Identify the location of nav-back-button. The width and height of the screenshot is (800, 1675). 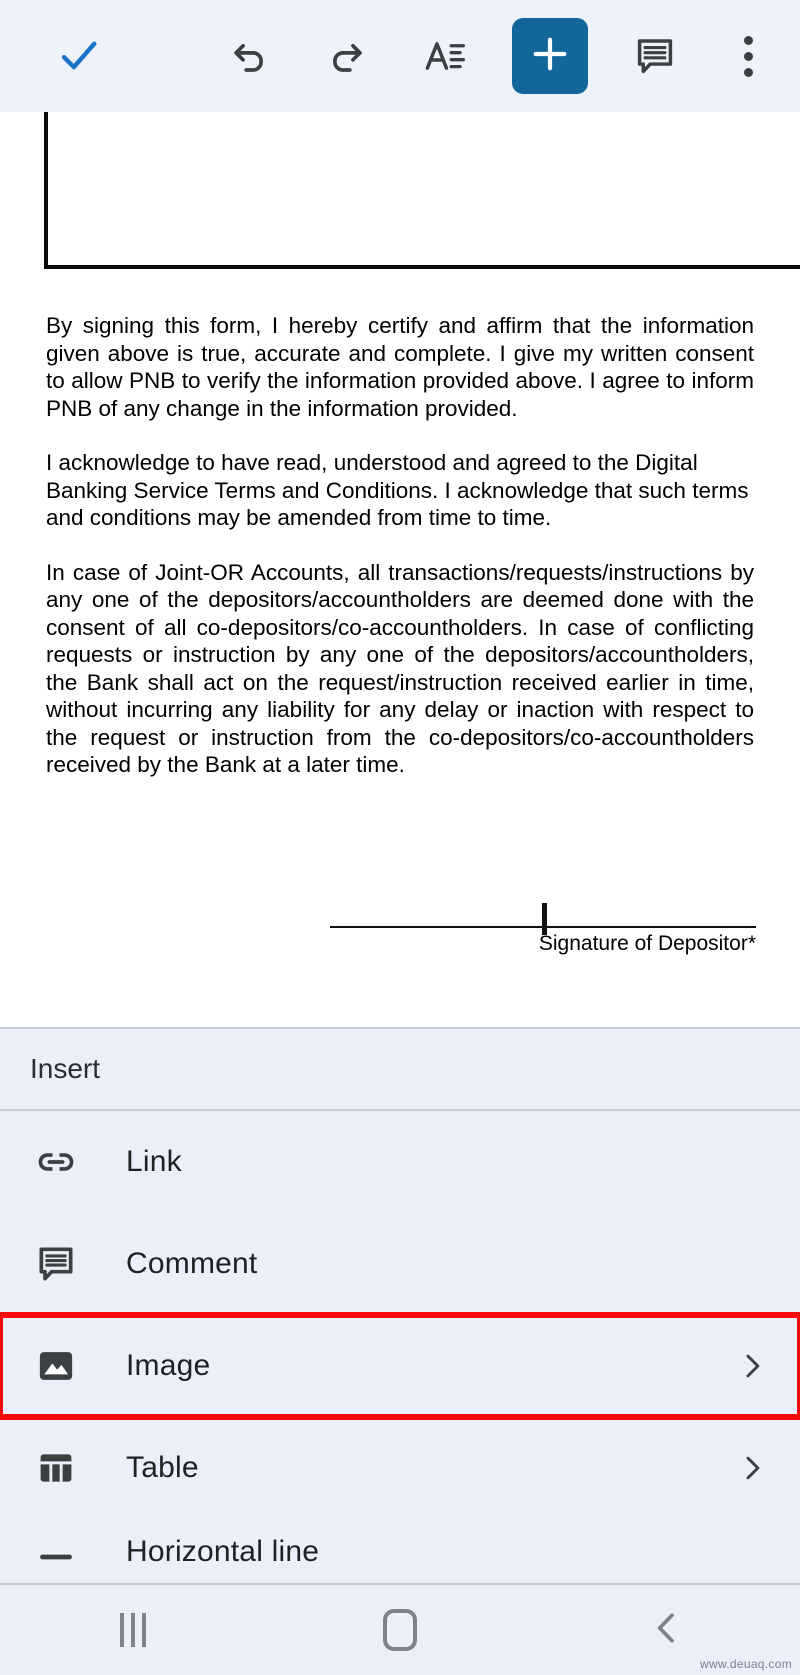
(667, 1630).